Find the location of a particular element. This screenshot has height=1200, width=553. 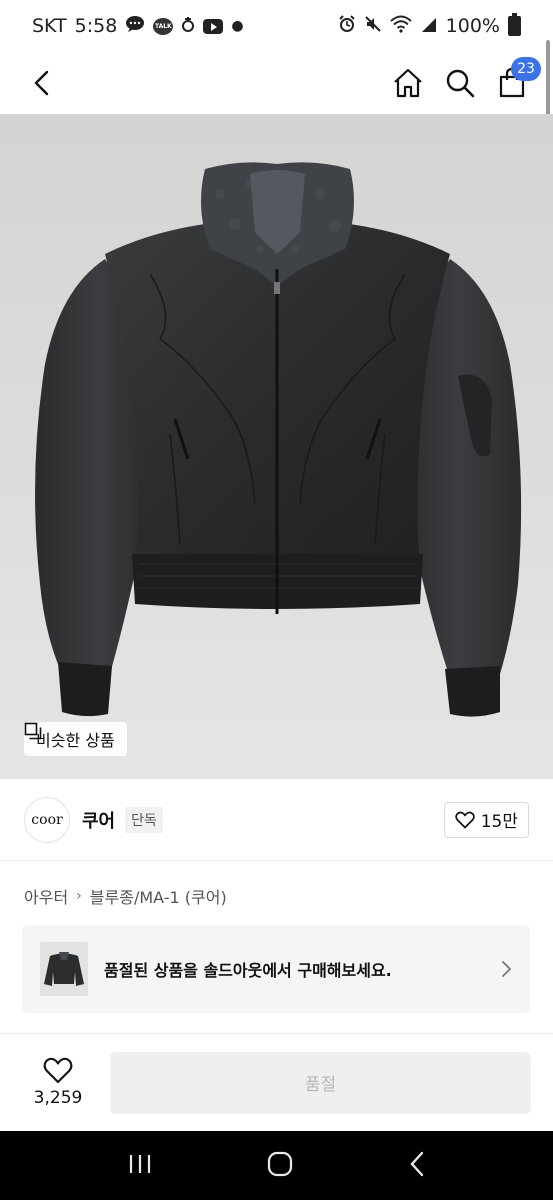

brand-logo: coor is located at coordinates (47, 819).